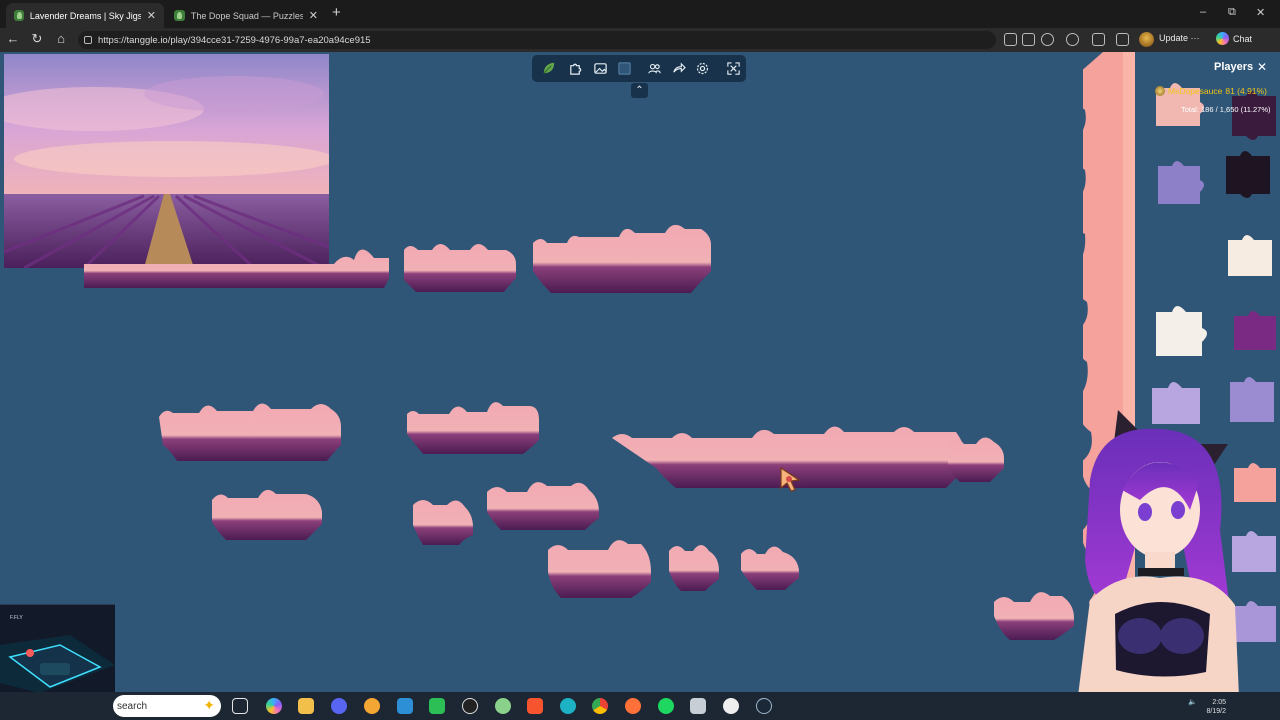  Describe the element at coordinates (791, 479) in the screenshot. I see `hand-cursor-icon` at that location.